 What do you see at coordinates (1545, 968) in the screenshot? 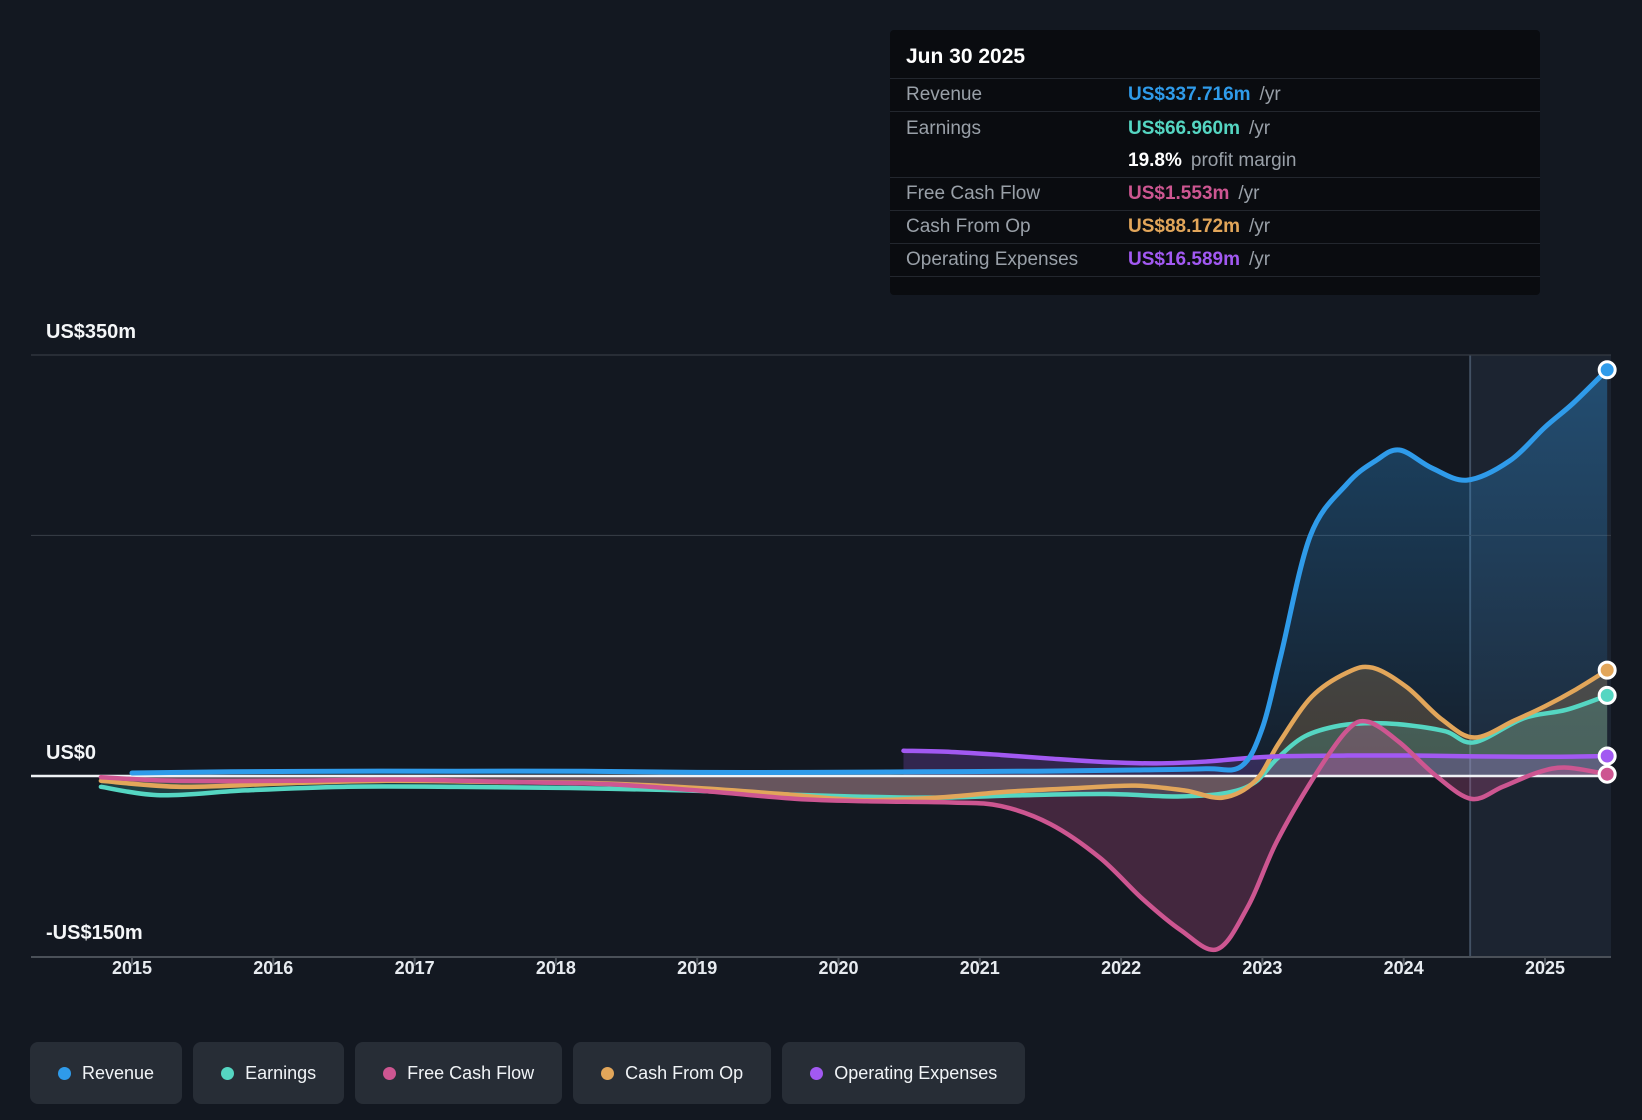
I see `x-axis-label: 2025` at bounding box center [1545, 968].